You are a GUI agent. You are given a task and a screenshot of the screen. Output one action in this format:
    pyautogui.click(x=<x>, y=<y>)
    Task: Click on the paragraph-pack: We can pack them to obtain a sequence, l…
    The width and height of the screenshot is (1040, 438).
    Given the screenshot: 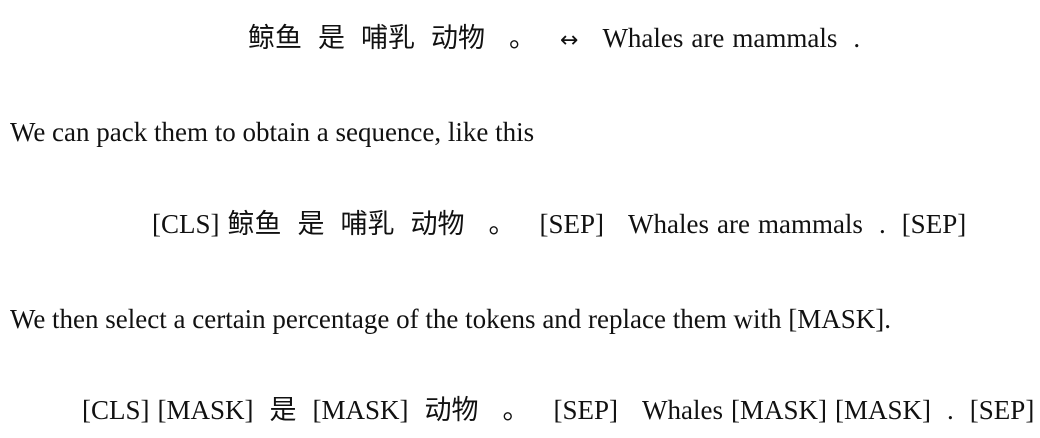 What is the action you would take?
    pyautogui.click(x=272, y=132)
    